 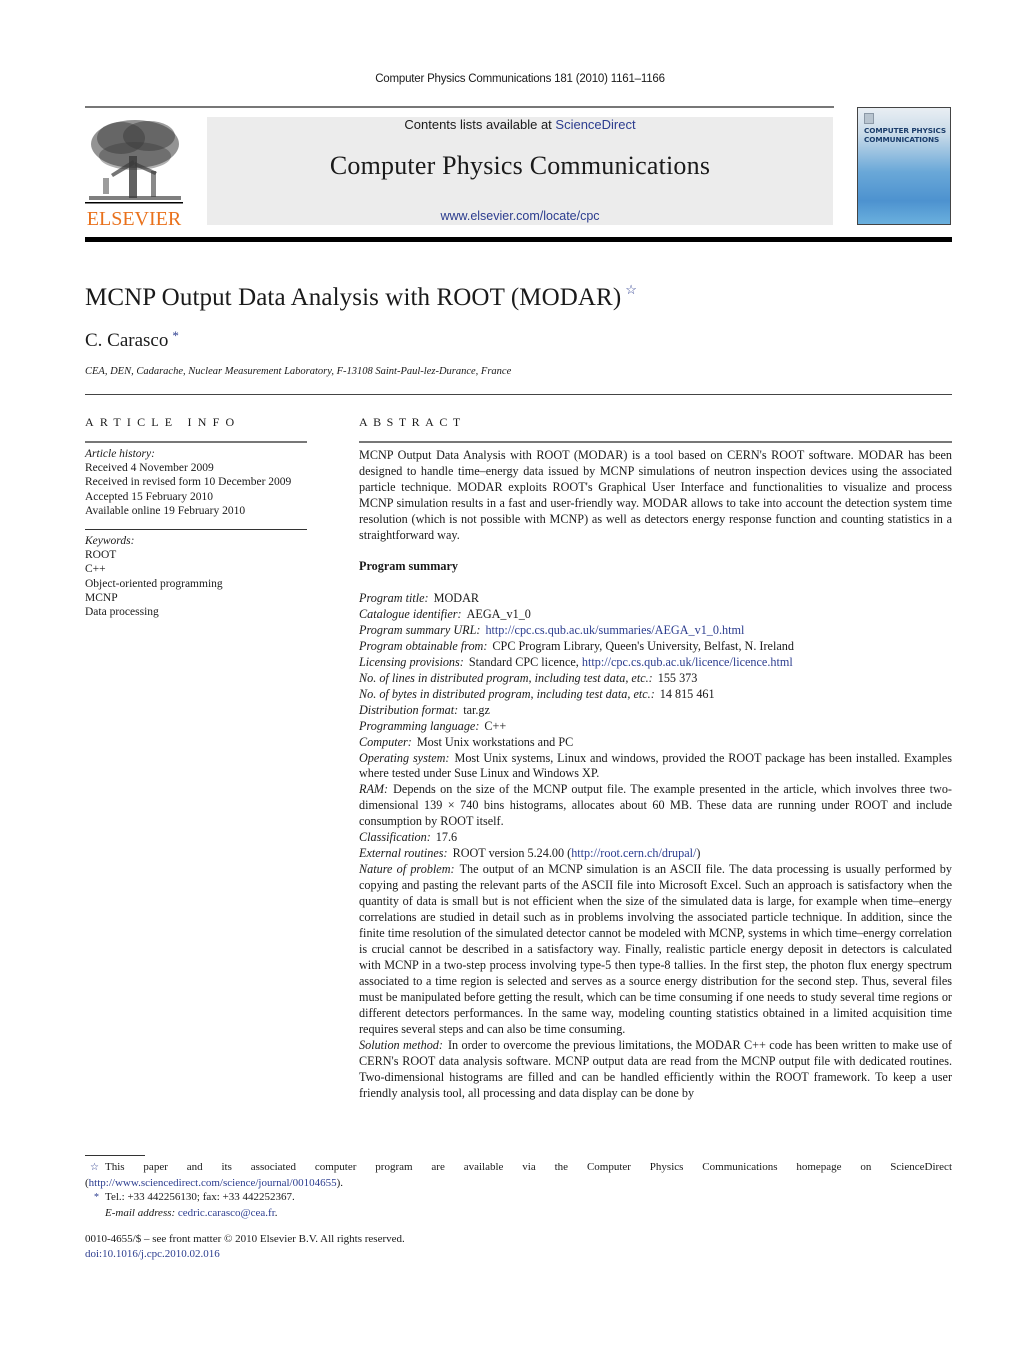 What do you see at coordinates (420, 629) in the screenshot?
I see `summary-item-label: Program summary URL:` at bounding box center [420, 629].